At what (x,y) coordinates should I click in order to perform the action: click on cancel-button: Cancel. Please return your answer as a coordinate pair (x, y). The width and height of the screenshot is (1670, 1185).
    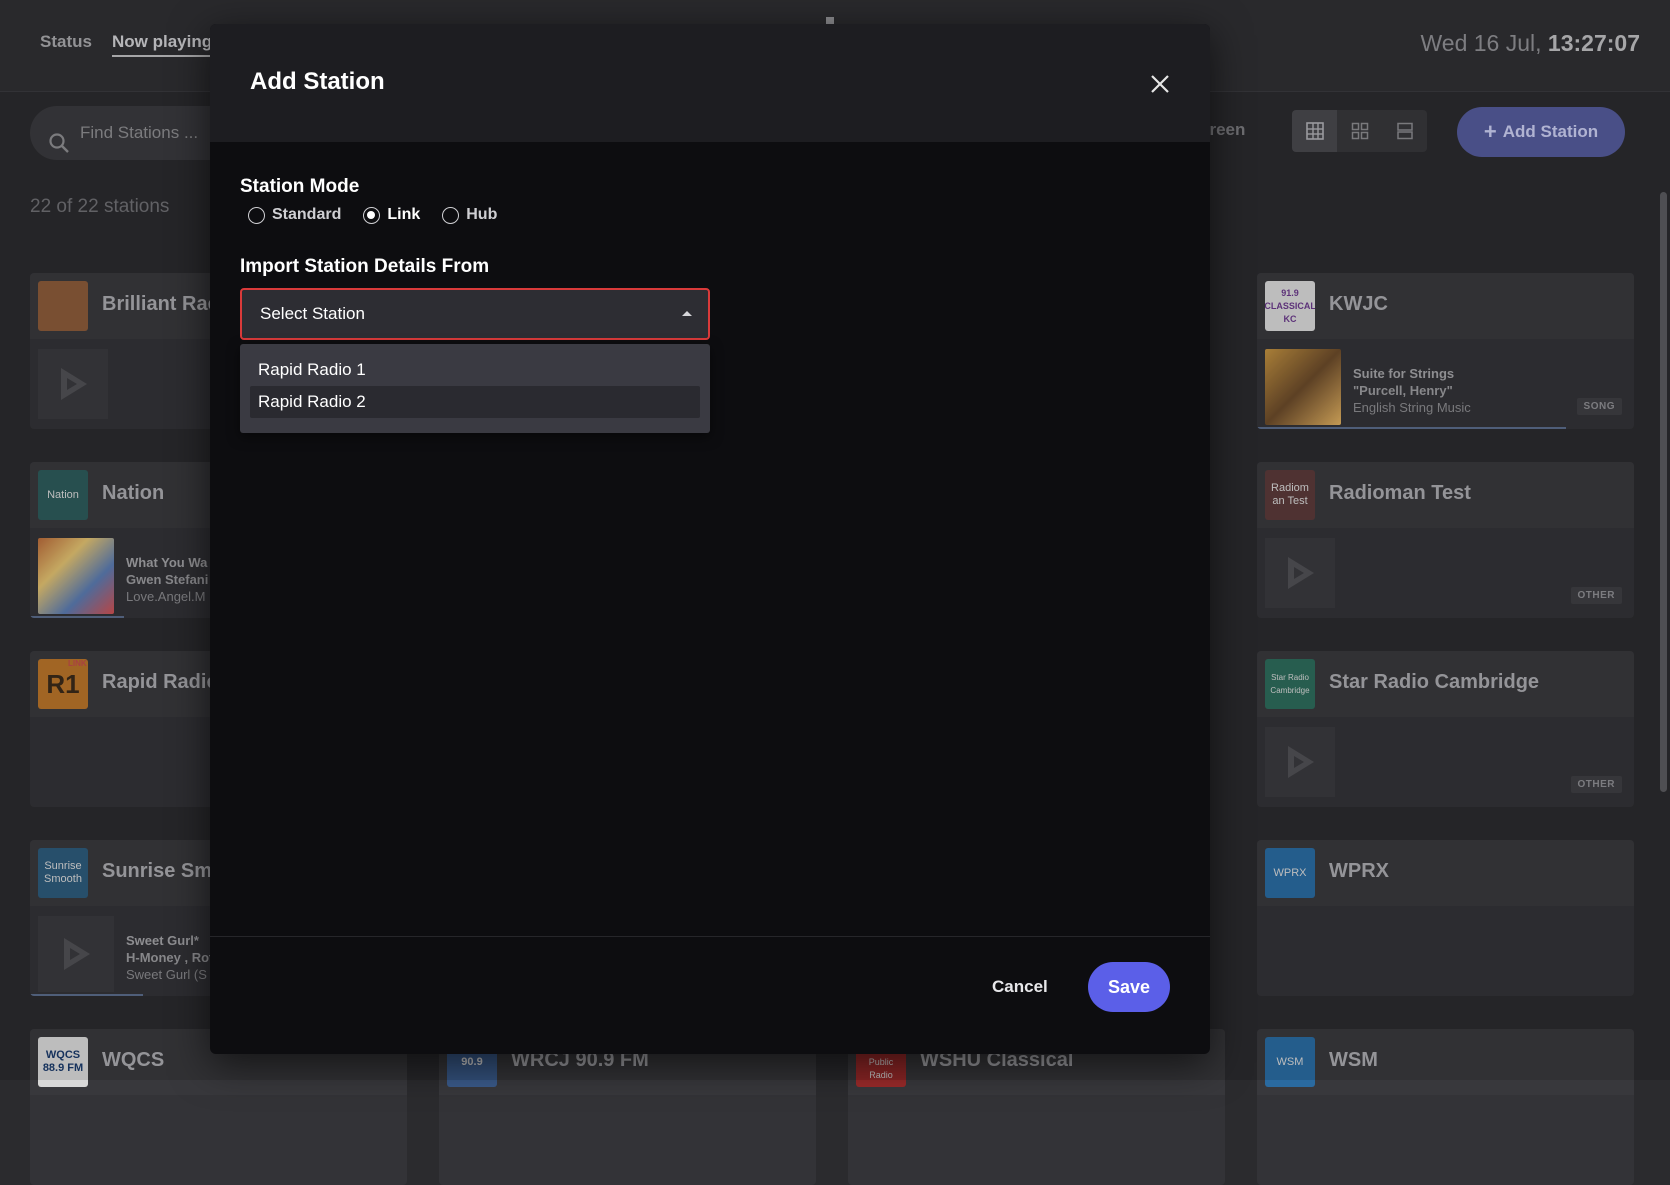
    Looking at the image, I should click on (1020, 987).